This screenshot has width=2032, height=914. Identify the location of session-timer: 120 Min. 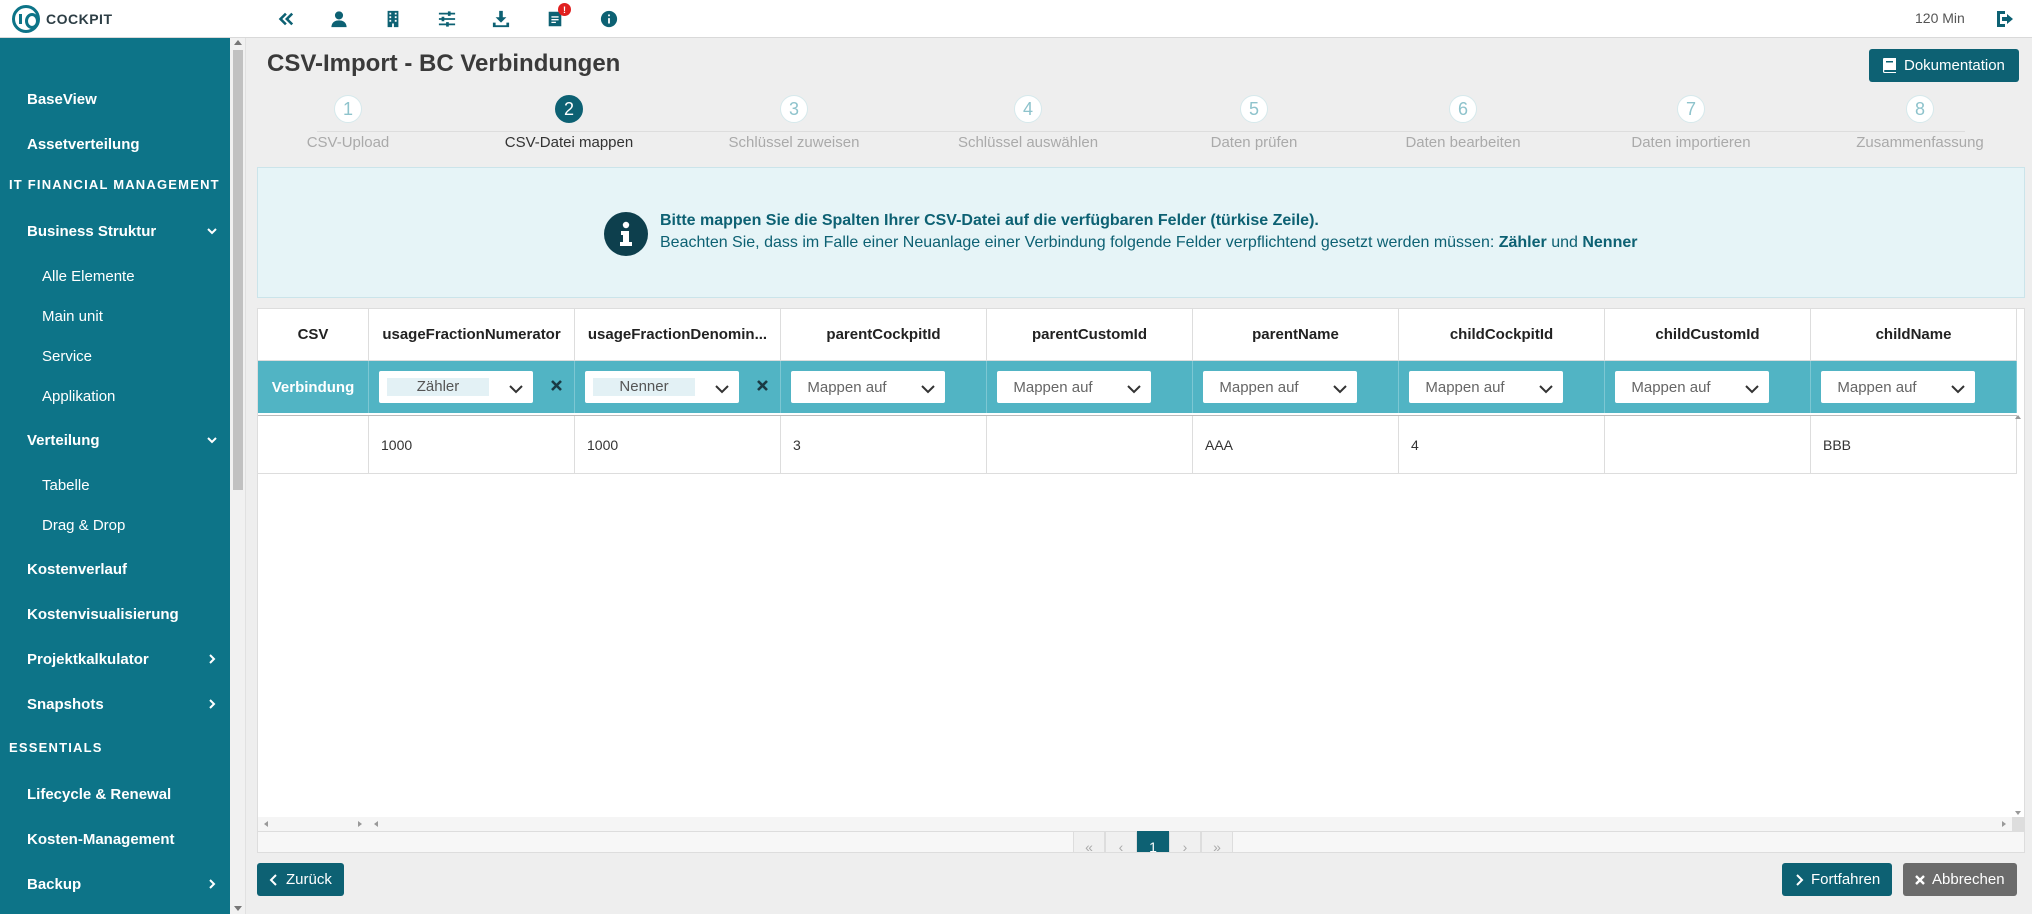
(1940, 18).